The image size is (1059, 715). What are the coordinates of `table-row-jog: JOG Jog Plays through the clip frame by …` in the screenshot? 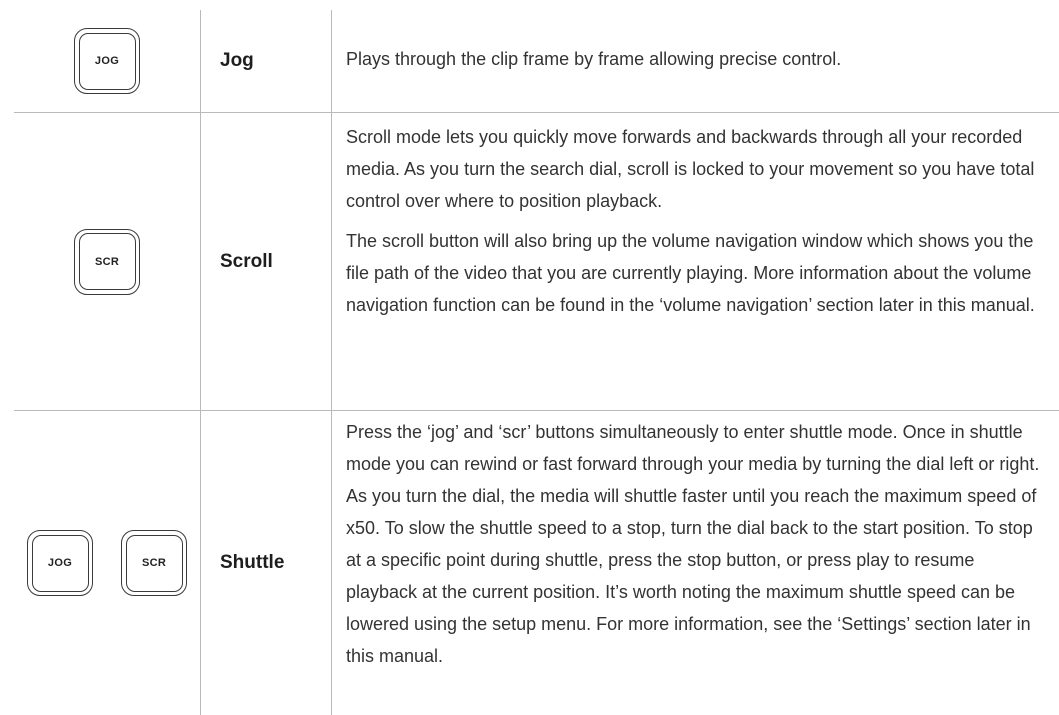 It's located at (536, 61).